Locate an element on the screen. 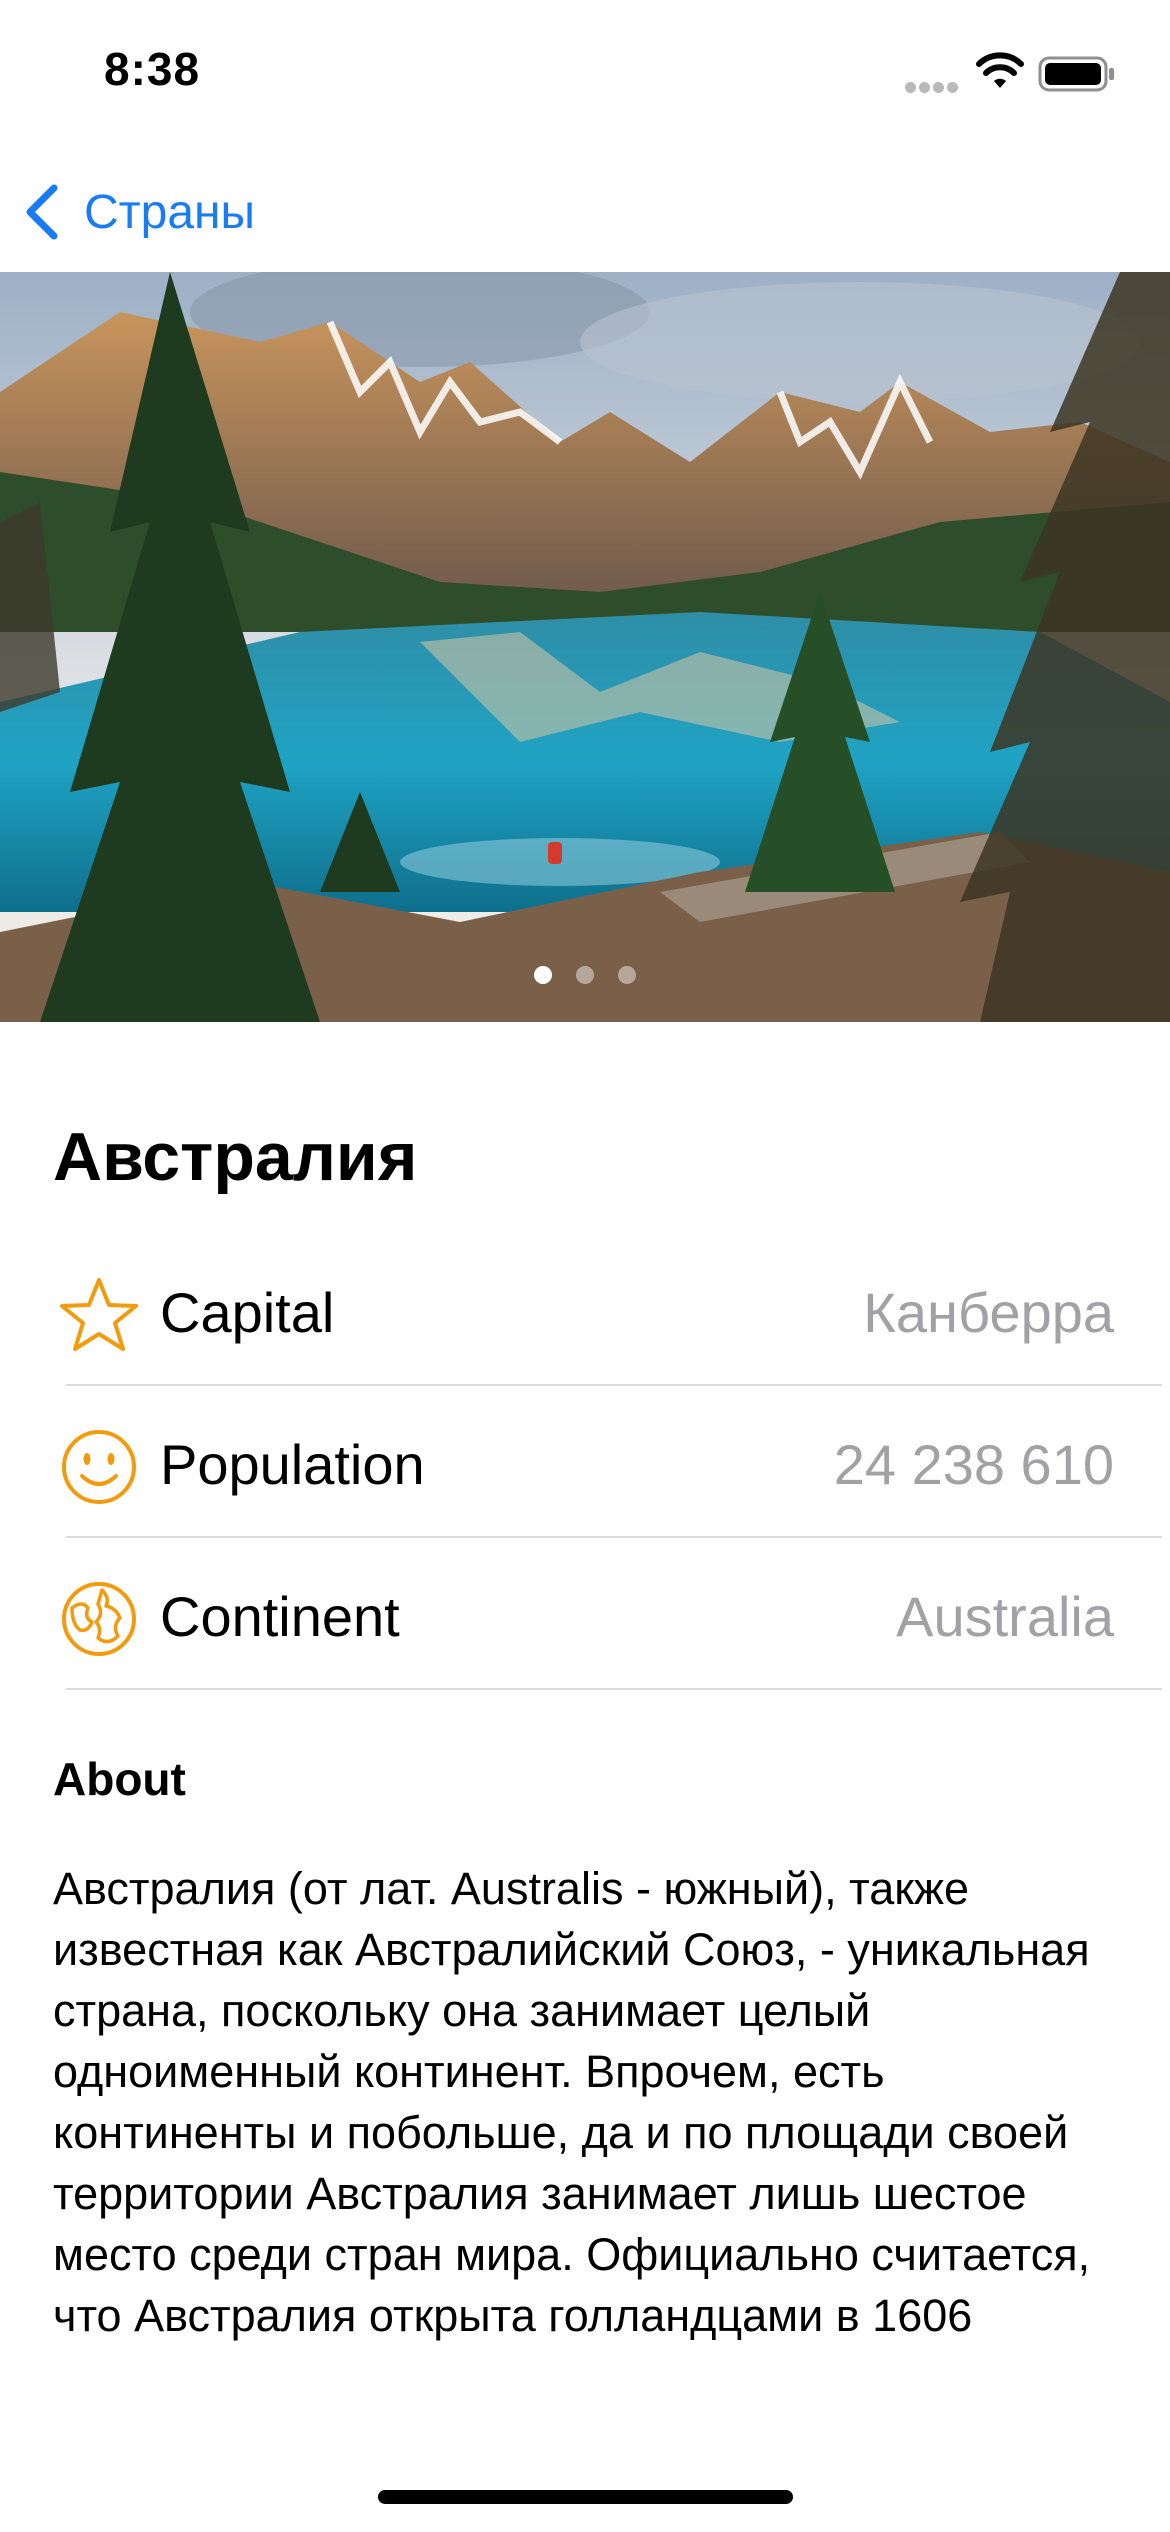 This screenshot has width=1170, height=2532. home-indicator is located at coordinates (585, 2497).